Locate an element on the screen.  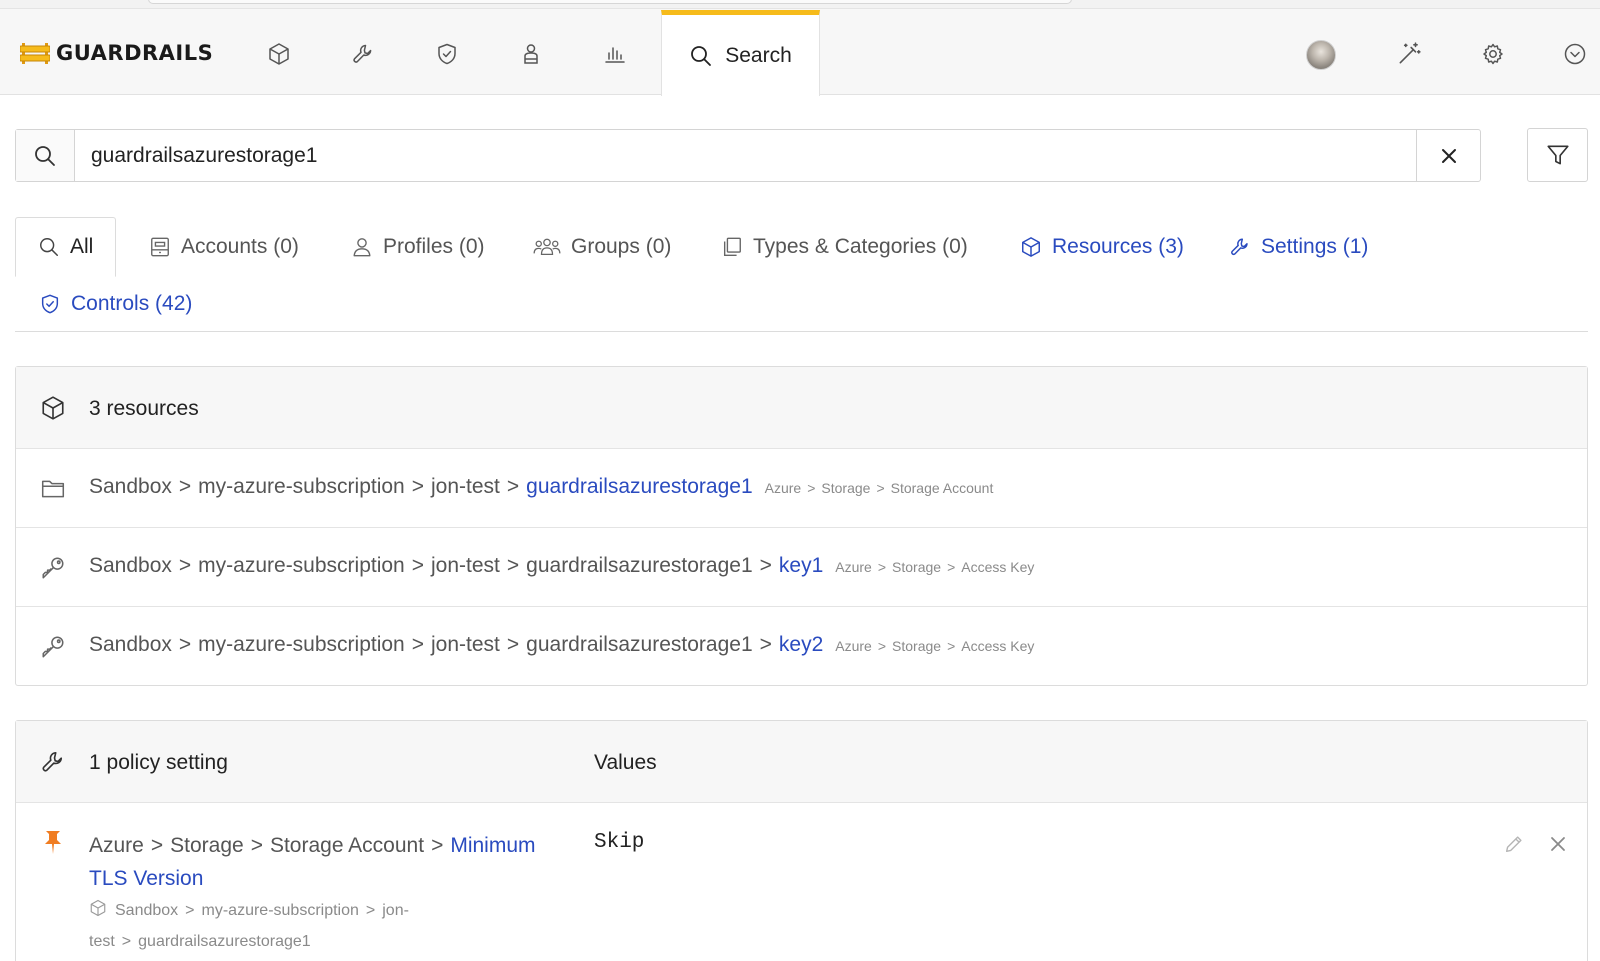
tab-profiles: Profiles (0) is located at coordinates (418, 247).